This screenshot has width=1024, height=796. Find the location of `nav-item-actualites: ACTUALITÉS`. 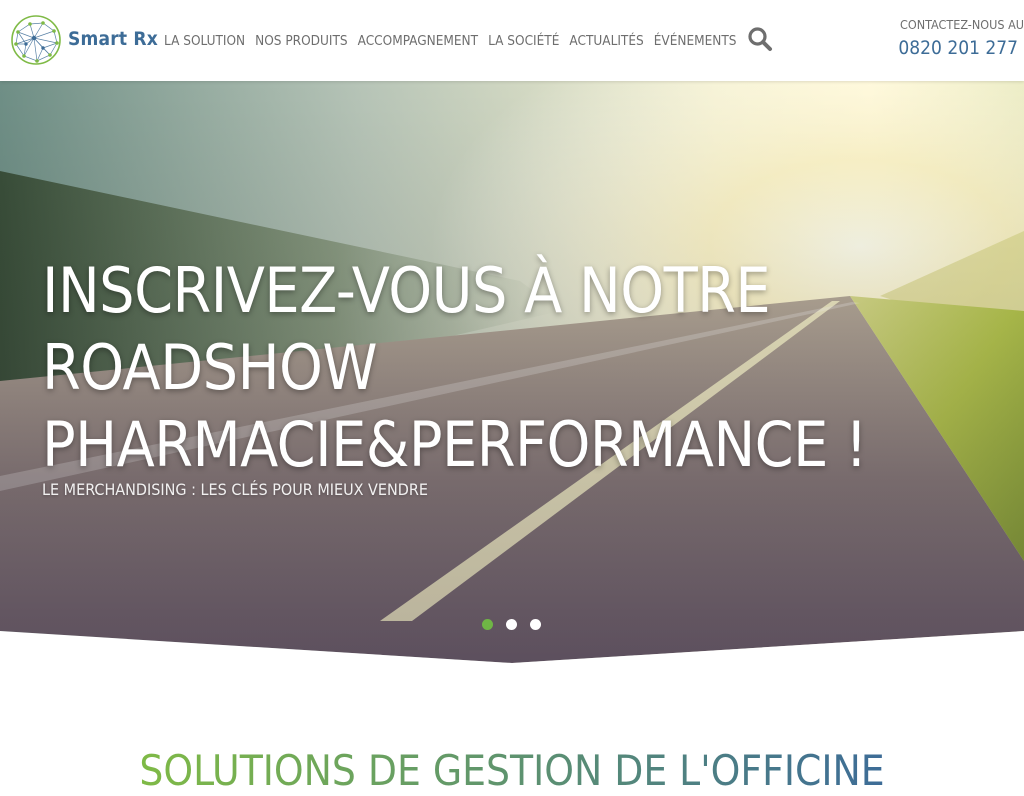

nav-item-actualites: ACTUALITÉS is located at coordinates (606, 41).